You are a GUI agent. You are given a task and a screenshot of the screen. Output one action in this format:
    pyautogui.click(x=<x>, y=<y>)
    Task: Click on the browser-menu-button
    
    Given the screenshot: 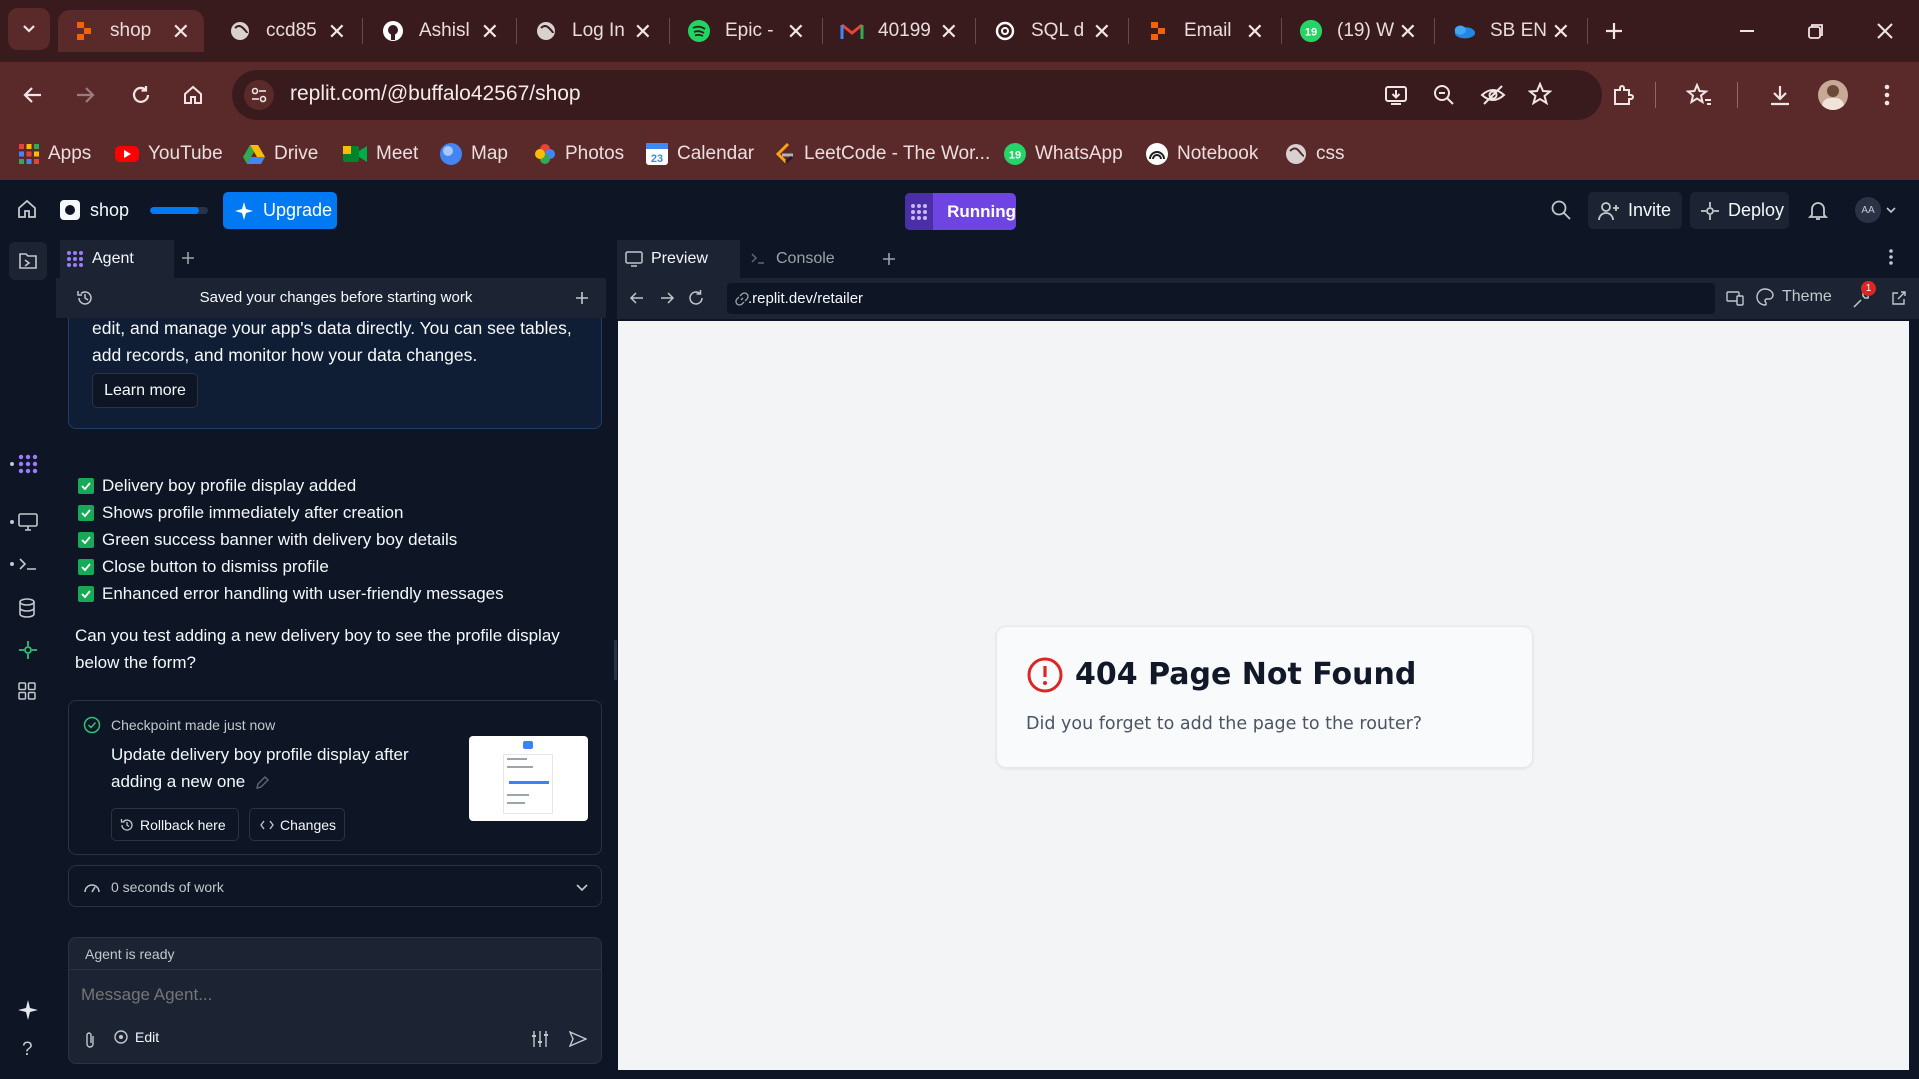 What is the action you would take?
    pyautogui.click(x=1887, y=95)
    